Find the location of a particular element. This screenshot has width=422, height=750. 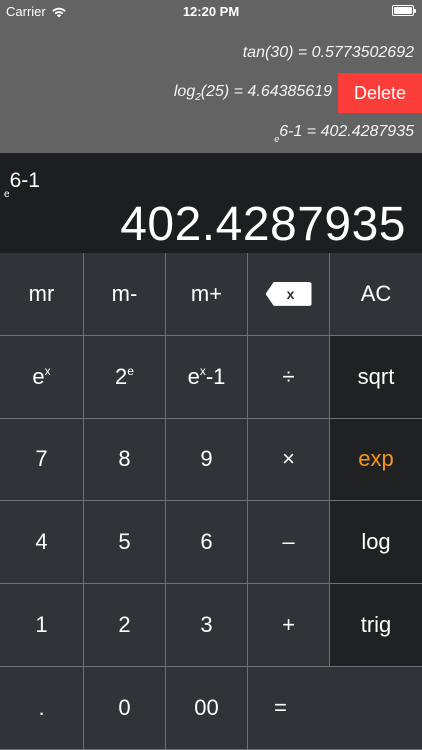

status-time: 12:20 PM is located at coordinates (211, 11).